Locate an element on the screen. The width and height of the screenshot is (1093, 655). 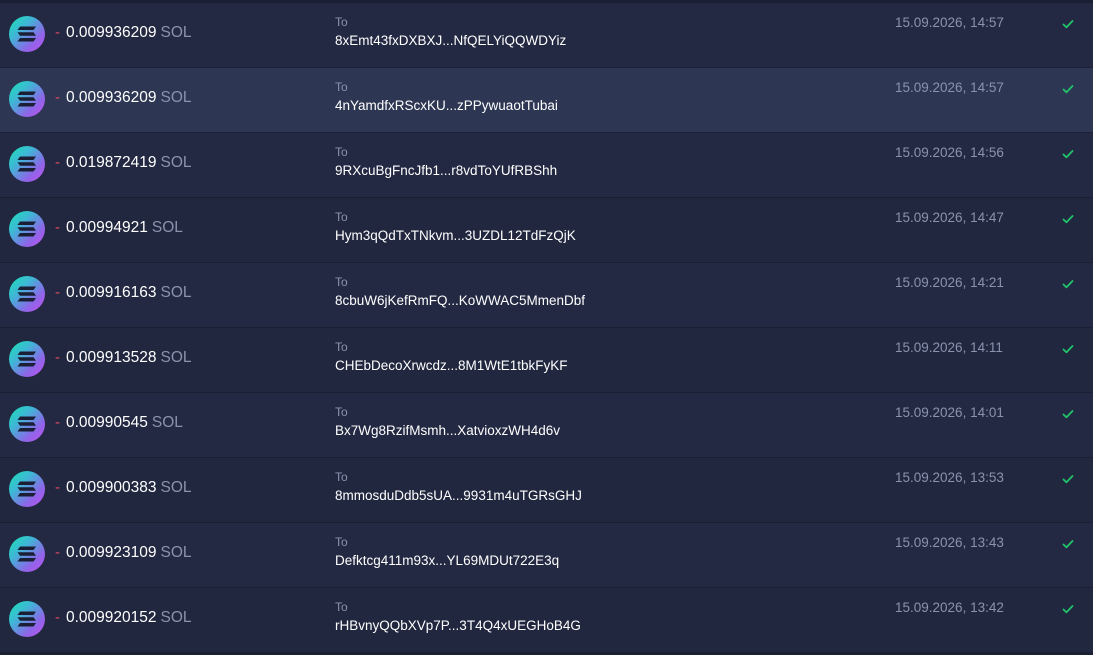
amount: 0.00994921 SOL is located at coordinates (124, 228).